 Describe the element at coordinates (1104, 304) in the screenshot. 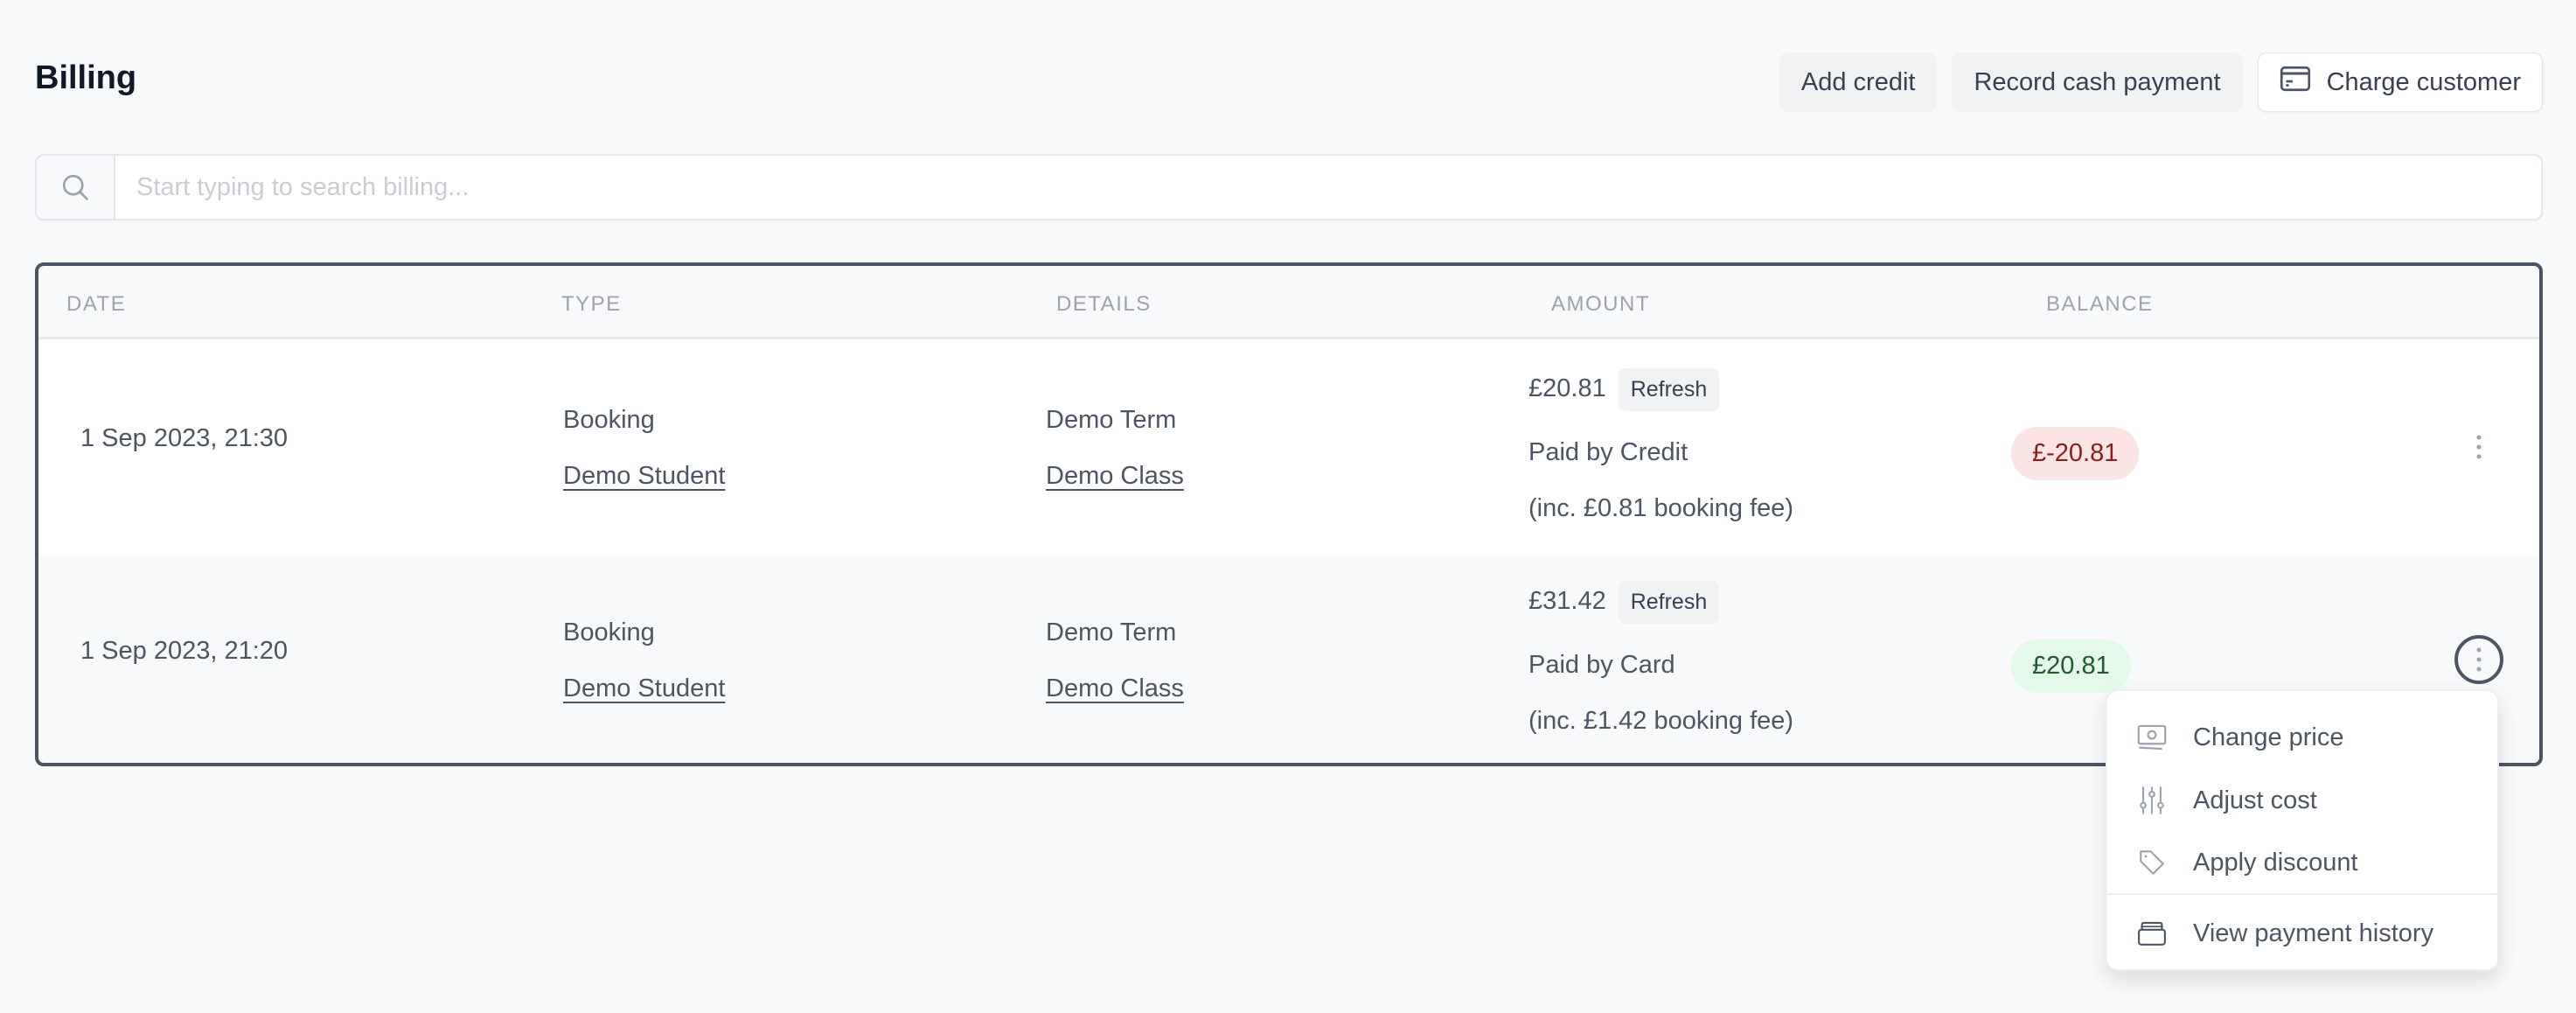

I see `header-details: DETAILS` at that location.